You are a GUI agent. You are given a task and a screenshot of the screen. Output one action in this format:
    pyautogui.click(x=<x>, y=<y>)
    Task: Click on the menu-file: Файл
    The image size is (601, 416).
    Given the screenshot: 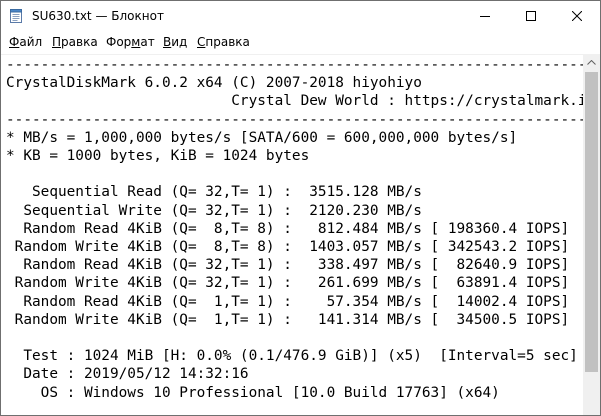 What is the action you would take?
    pyautogui.click(x=25, y=42)
    